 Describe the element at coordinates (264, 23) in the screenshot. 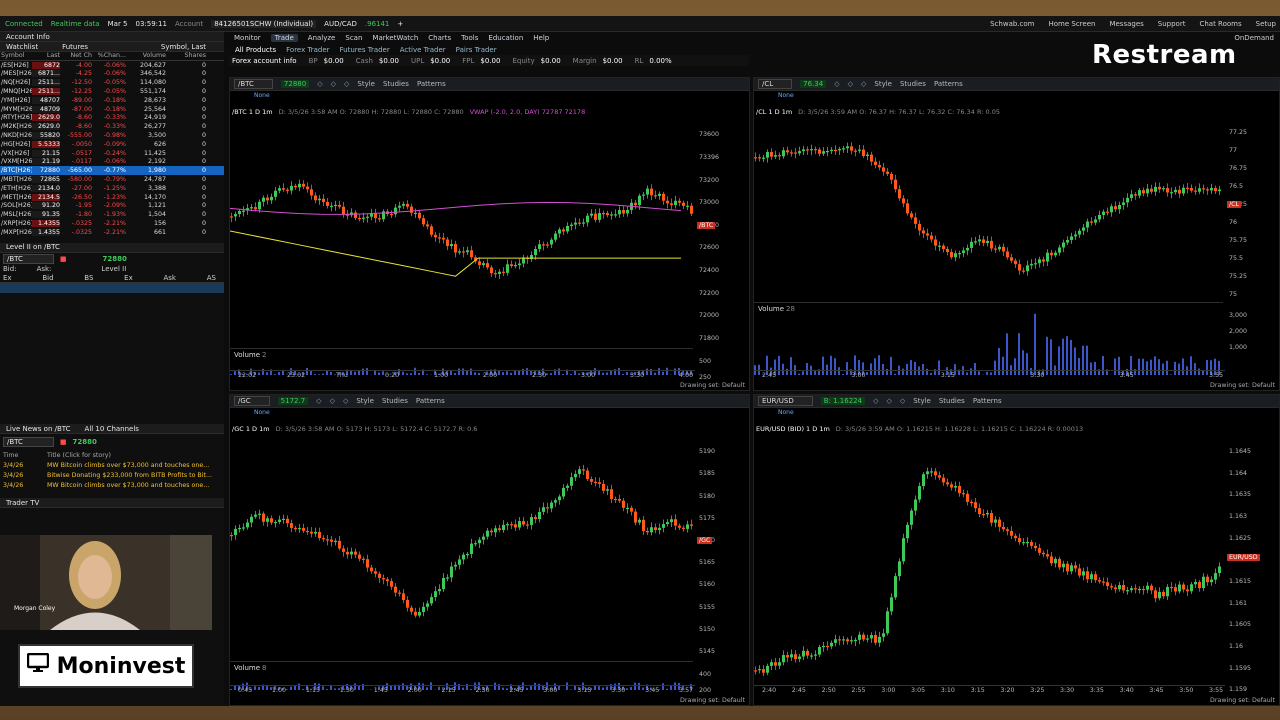

I see `account-select: 84126501SCHW (Individual)` at that location.